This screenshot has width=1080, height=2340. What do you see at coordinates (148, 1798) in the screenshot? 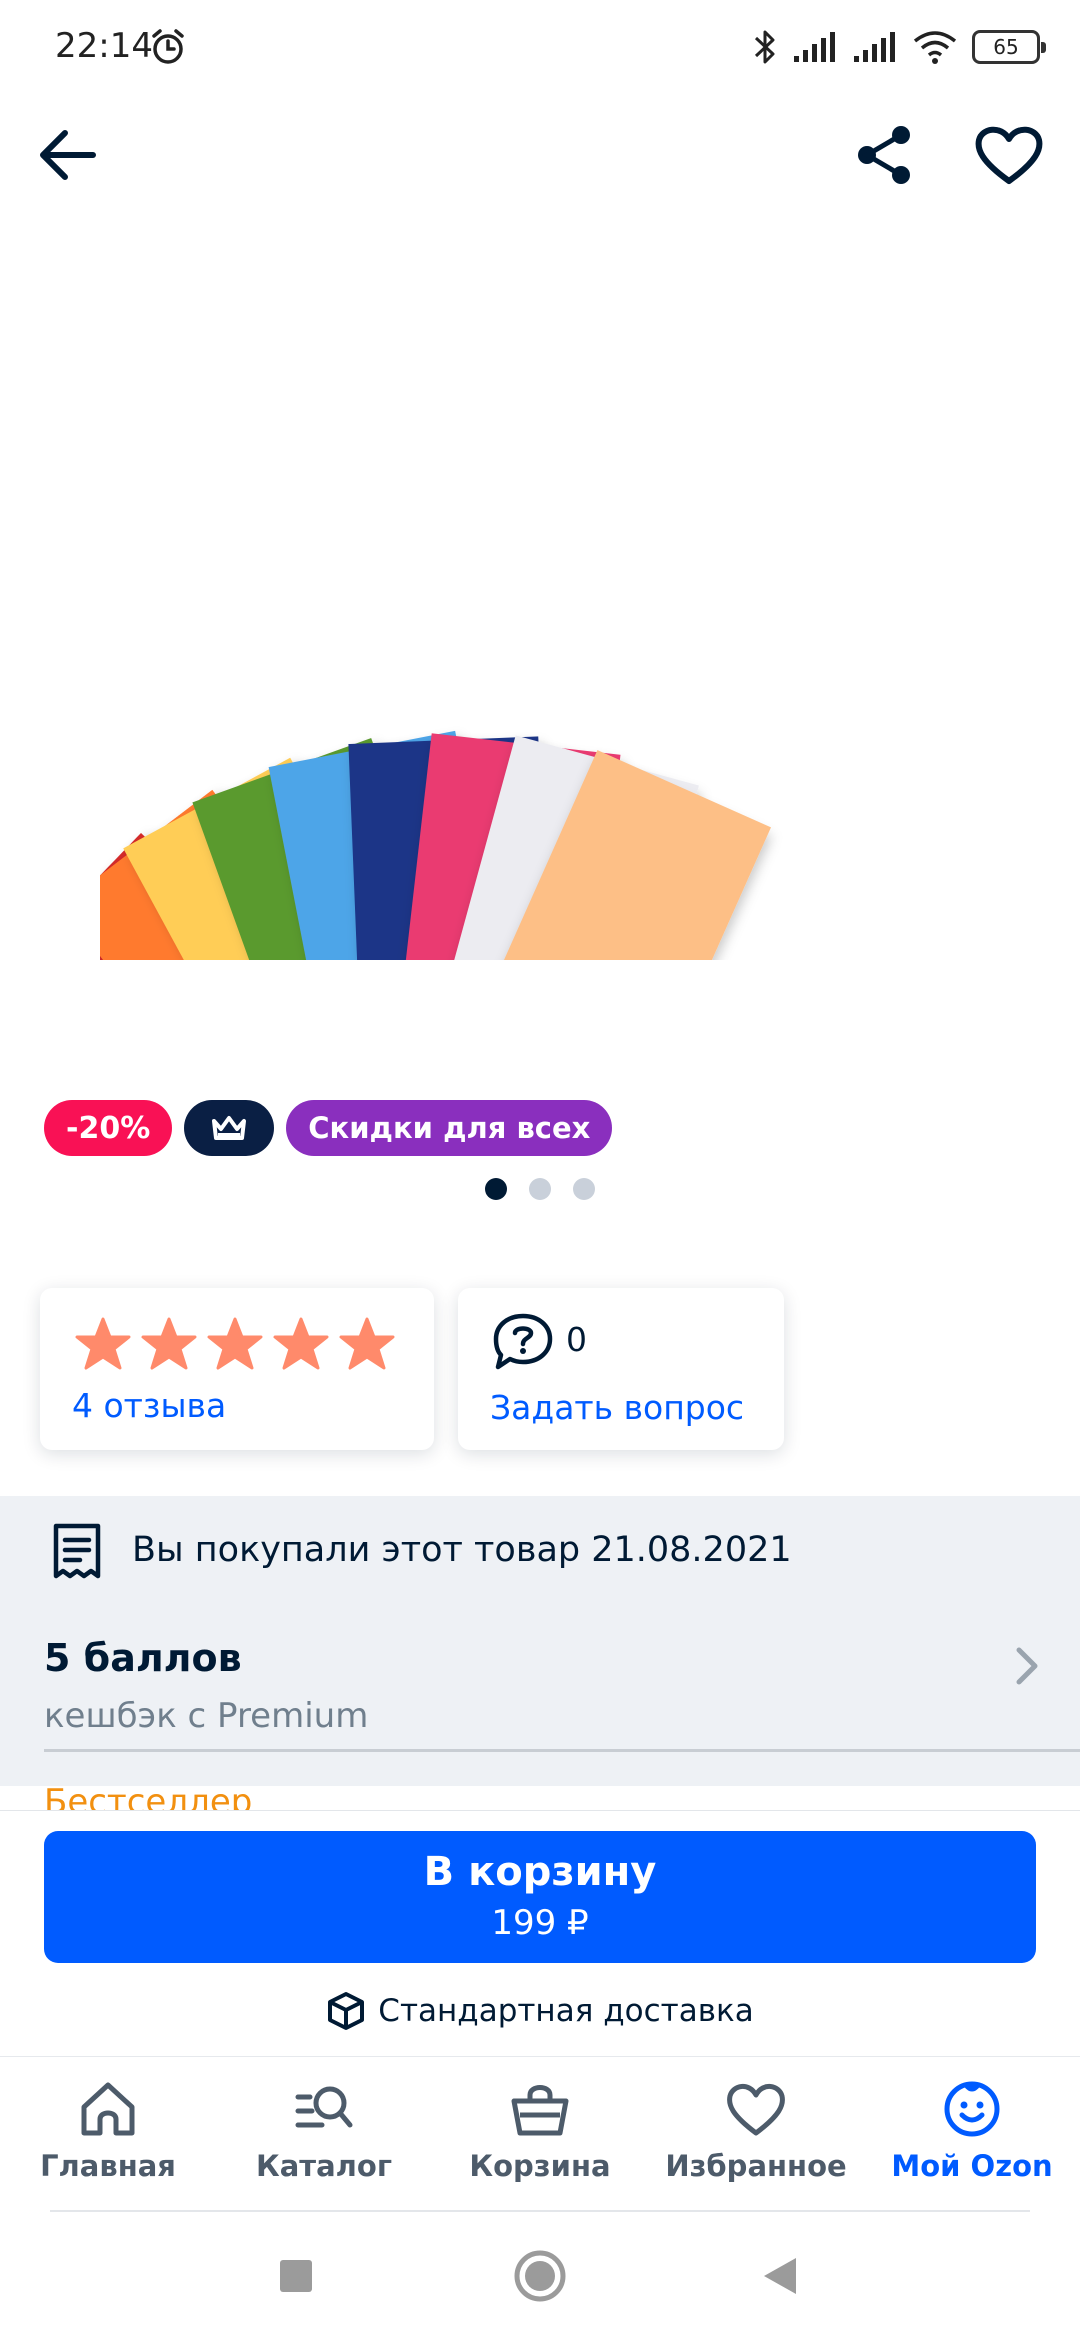
I see `bestseller-text: Бестселлер` at bounding box center [148, 1798].